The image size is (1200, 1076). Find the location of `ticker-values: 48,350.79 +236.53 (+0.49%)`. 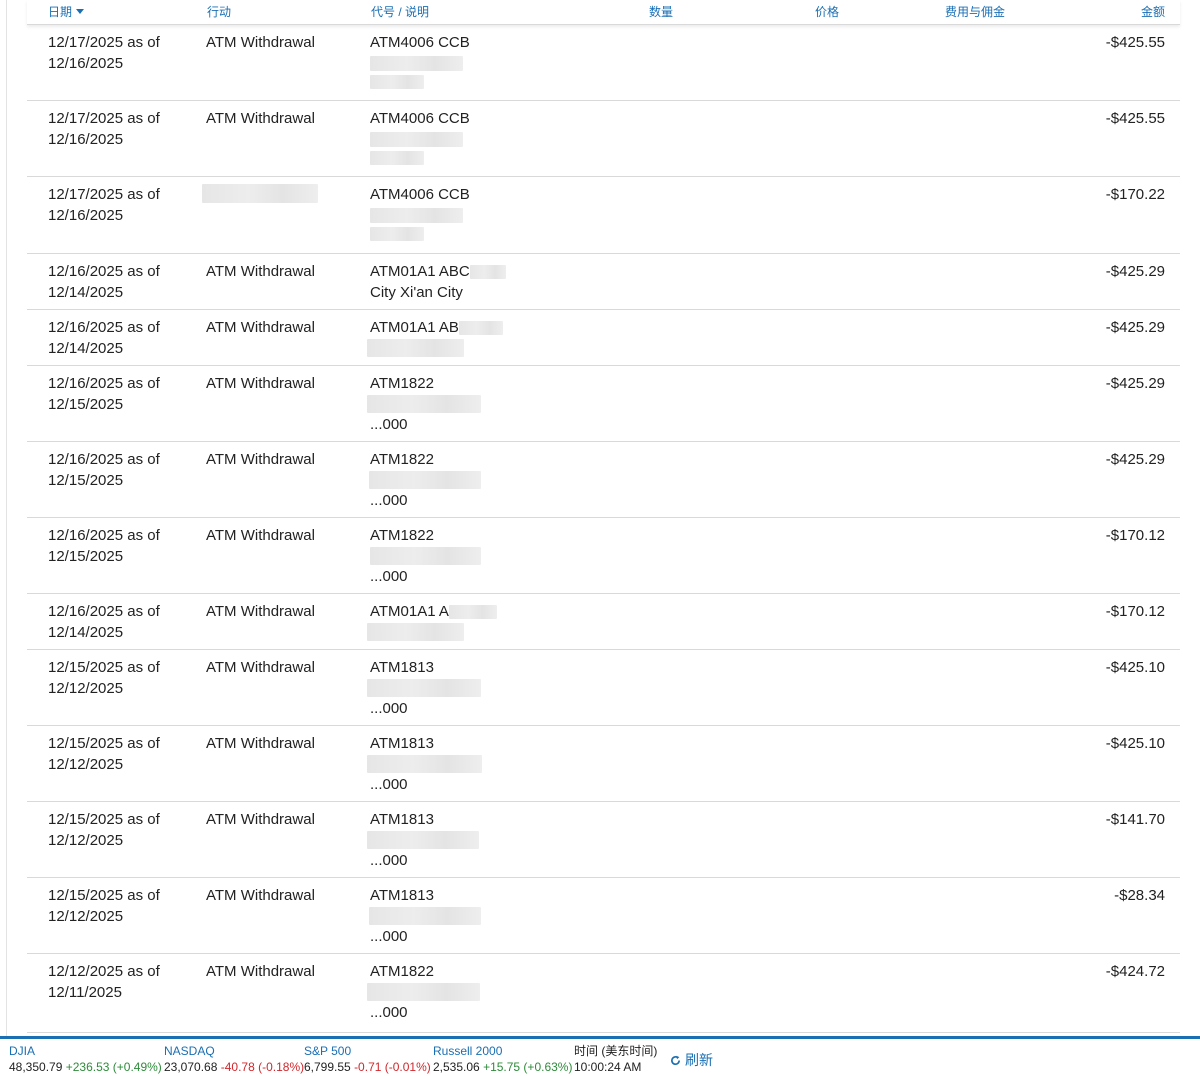

ticker-values: 48,350.79 +236.53 (+0.49%) is located at coordinates (85, 1067).